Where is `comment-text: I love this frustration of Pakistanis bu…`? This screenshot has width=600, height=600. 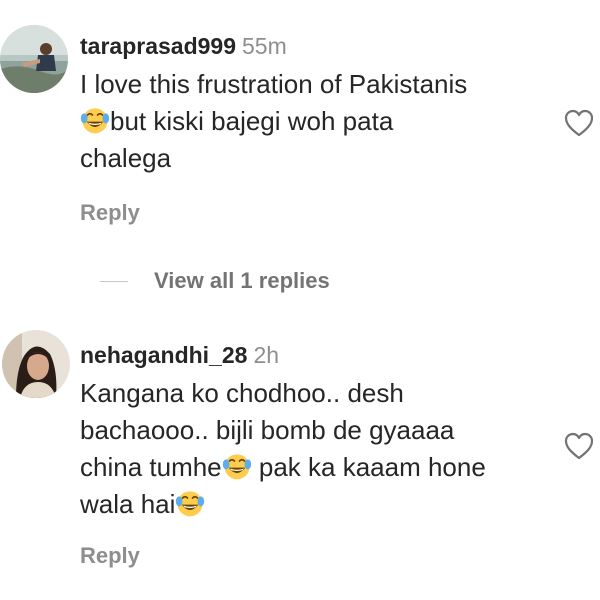 comment-text: I love this frustration of Pakistanis bu… is located at coordinates (315, 121).